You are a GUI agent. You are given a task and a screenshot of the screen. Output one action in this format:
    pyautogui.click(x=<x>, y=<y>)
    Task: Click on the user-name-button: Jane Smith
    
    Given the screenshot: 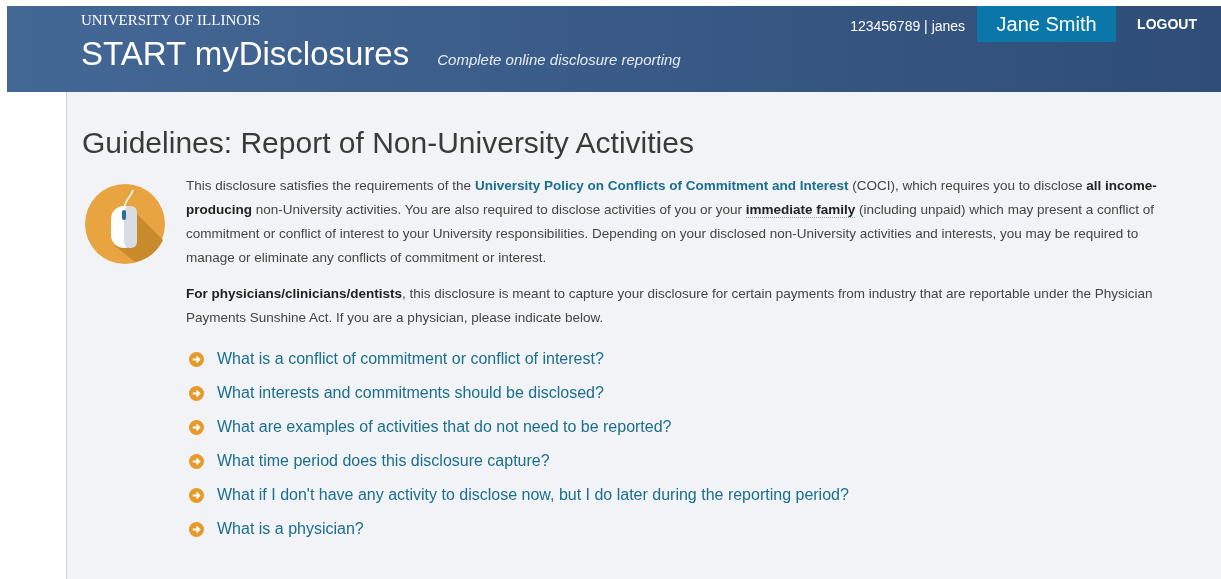 What is the action you would take?
    pyautogui.click(x=1047, y=24)
    